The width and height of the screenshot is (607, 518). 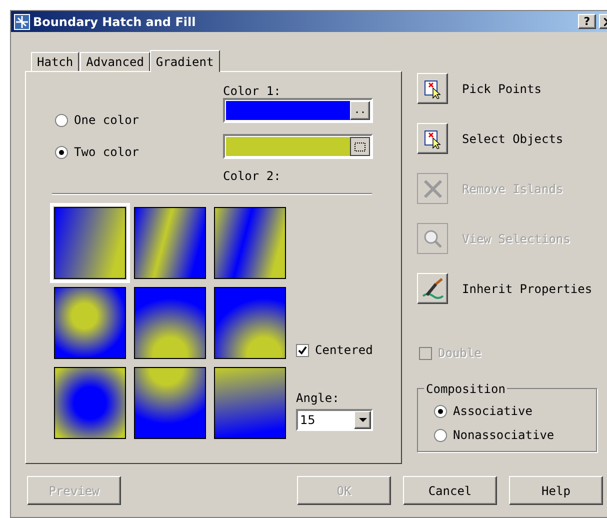 What do you see at coordinates (344, 350) in the screenshot?
I see `checkbox-label: Centered` at bounding box center [344, 350].